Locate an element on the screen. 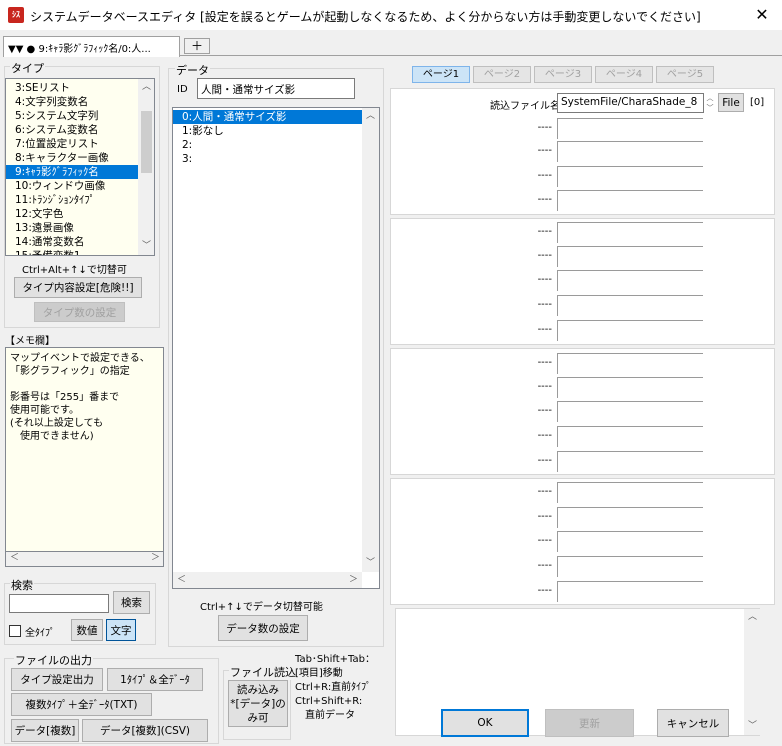 This screenshot has height=746, width=782. type-list-item: 14:通常変数名 is located at coordinates (72, 242).